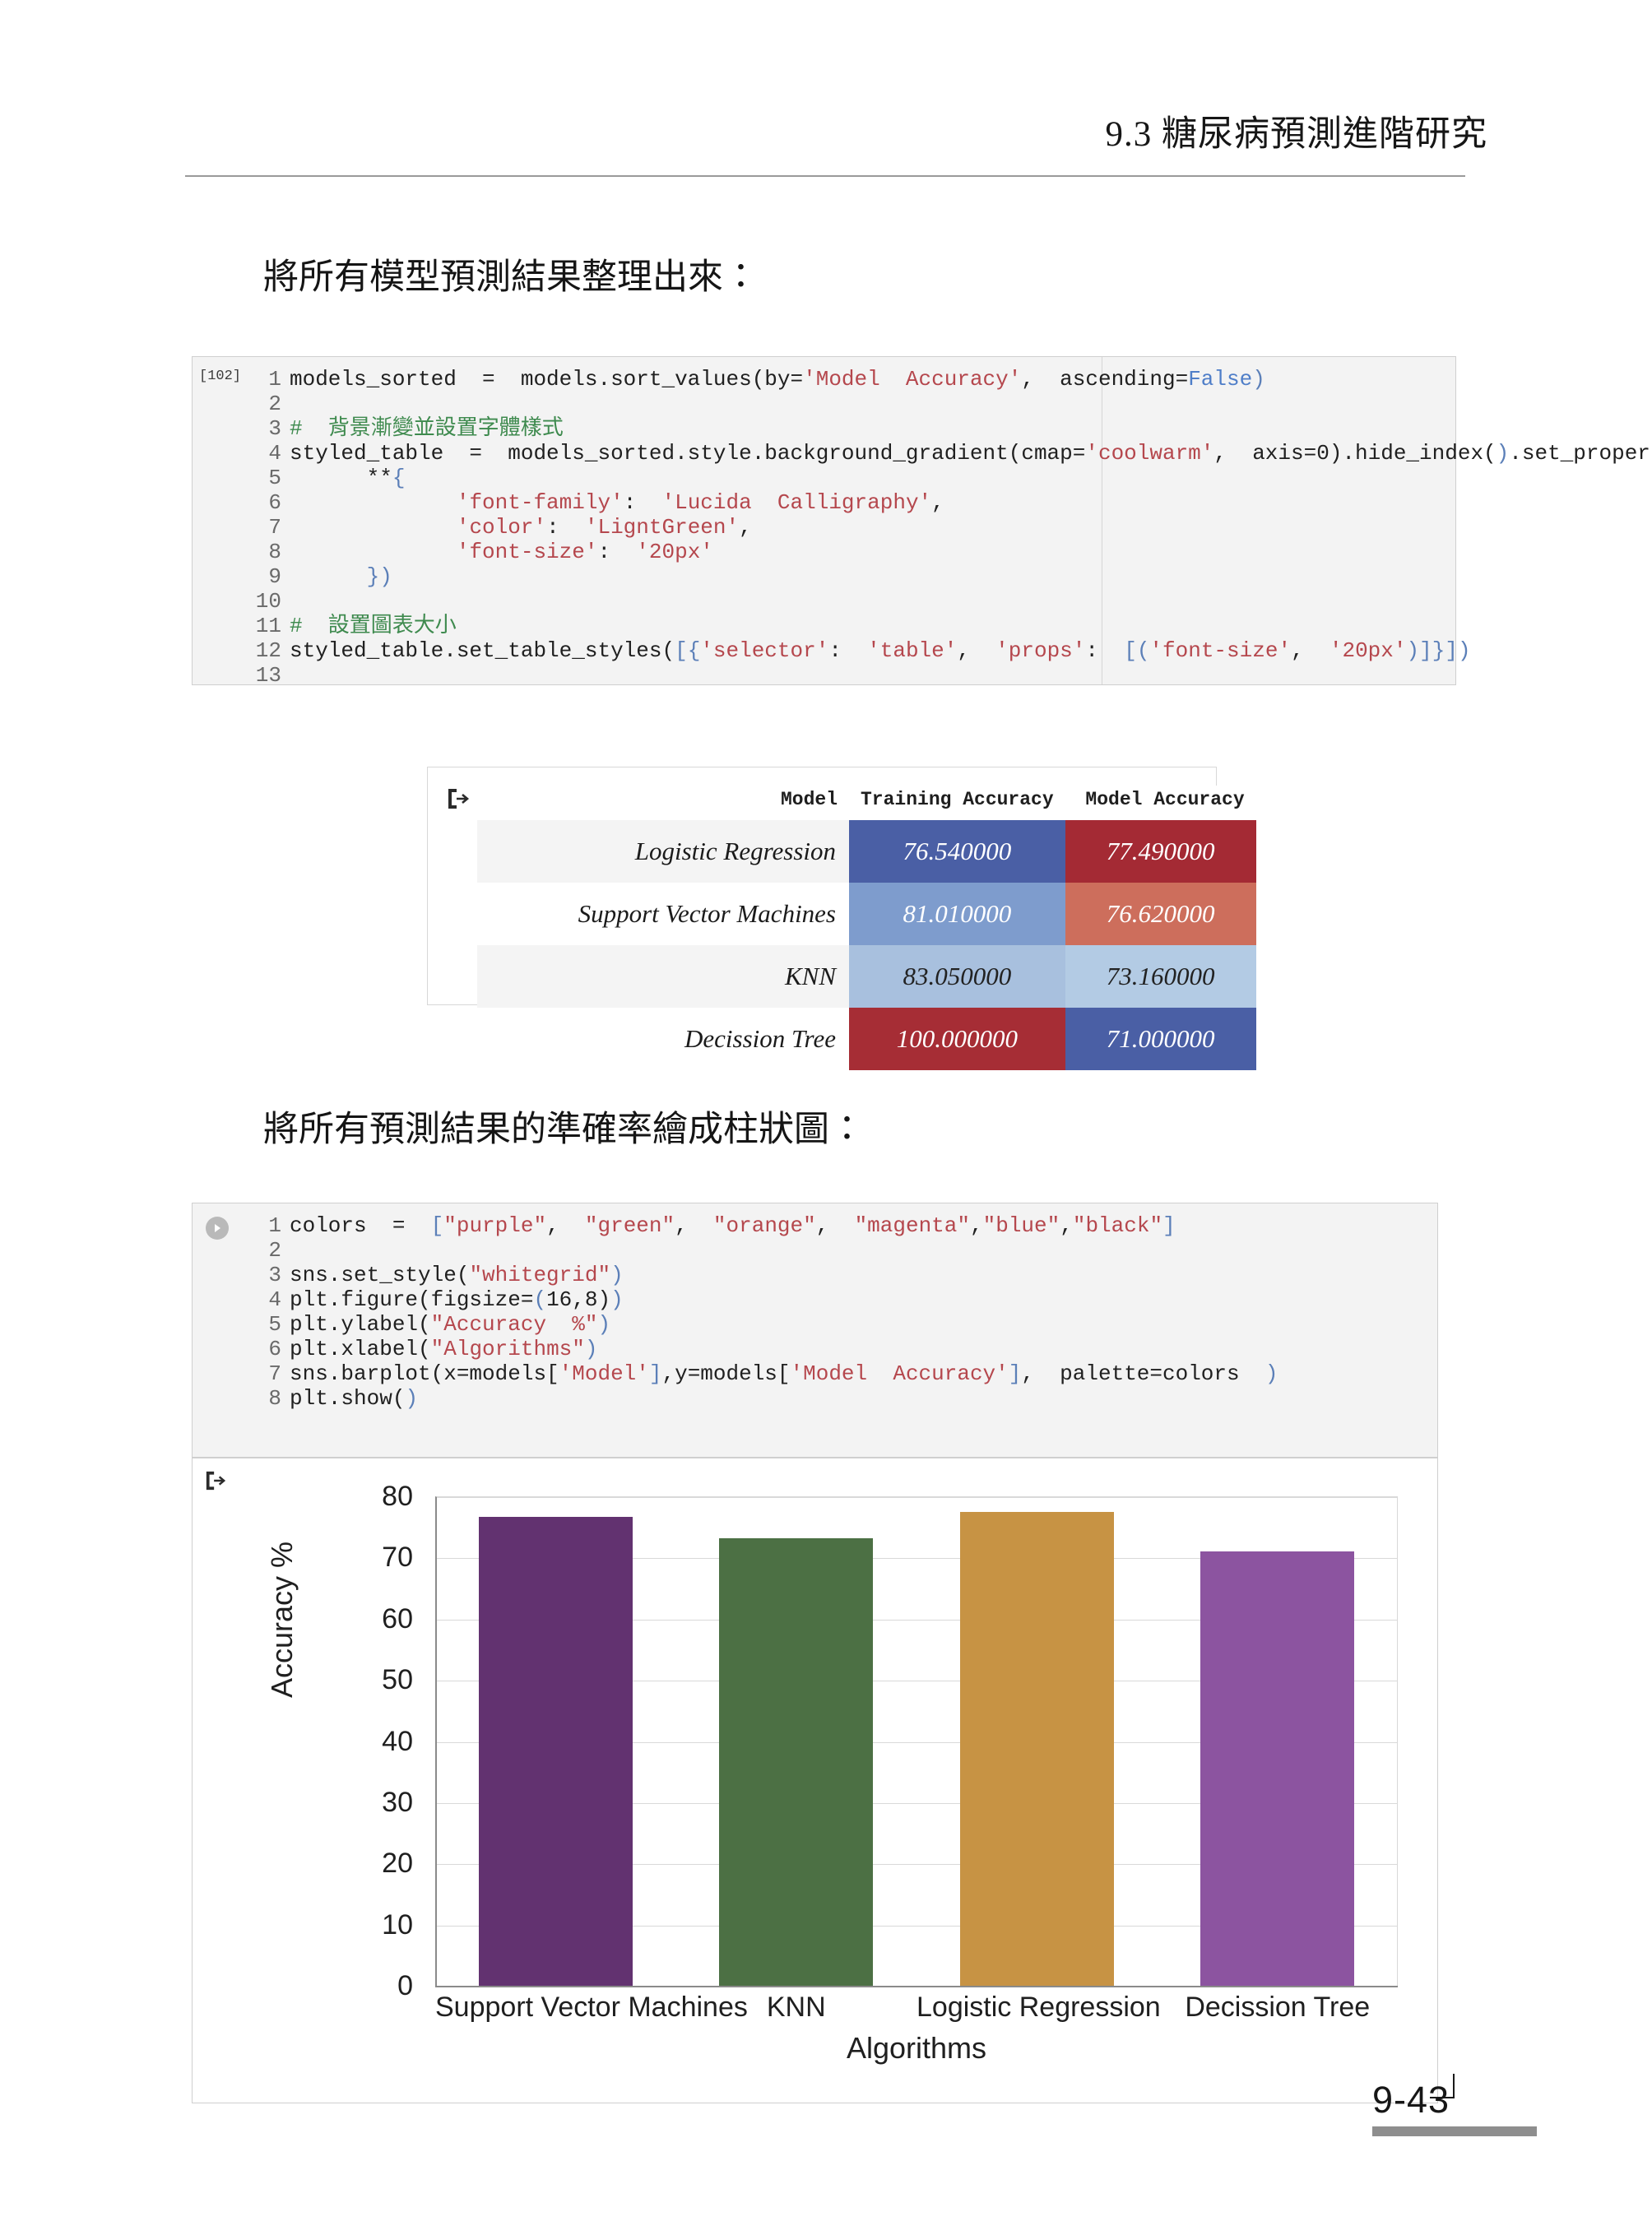 This screenshot has width=1652, height=2235. What do you see at coordinates (850, 502) in the screenshot?
I see `code-line: 6 'font-family': 'Lucida Calligraphy',` at bounding box center [850, 502].